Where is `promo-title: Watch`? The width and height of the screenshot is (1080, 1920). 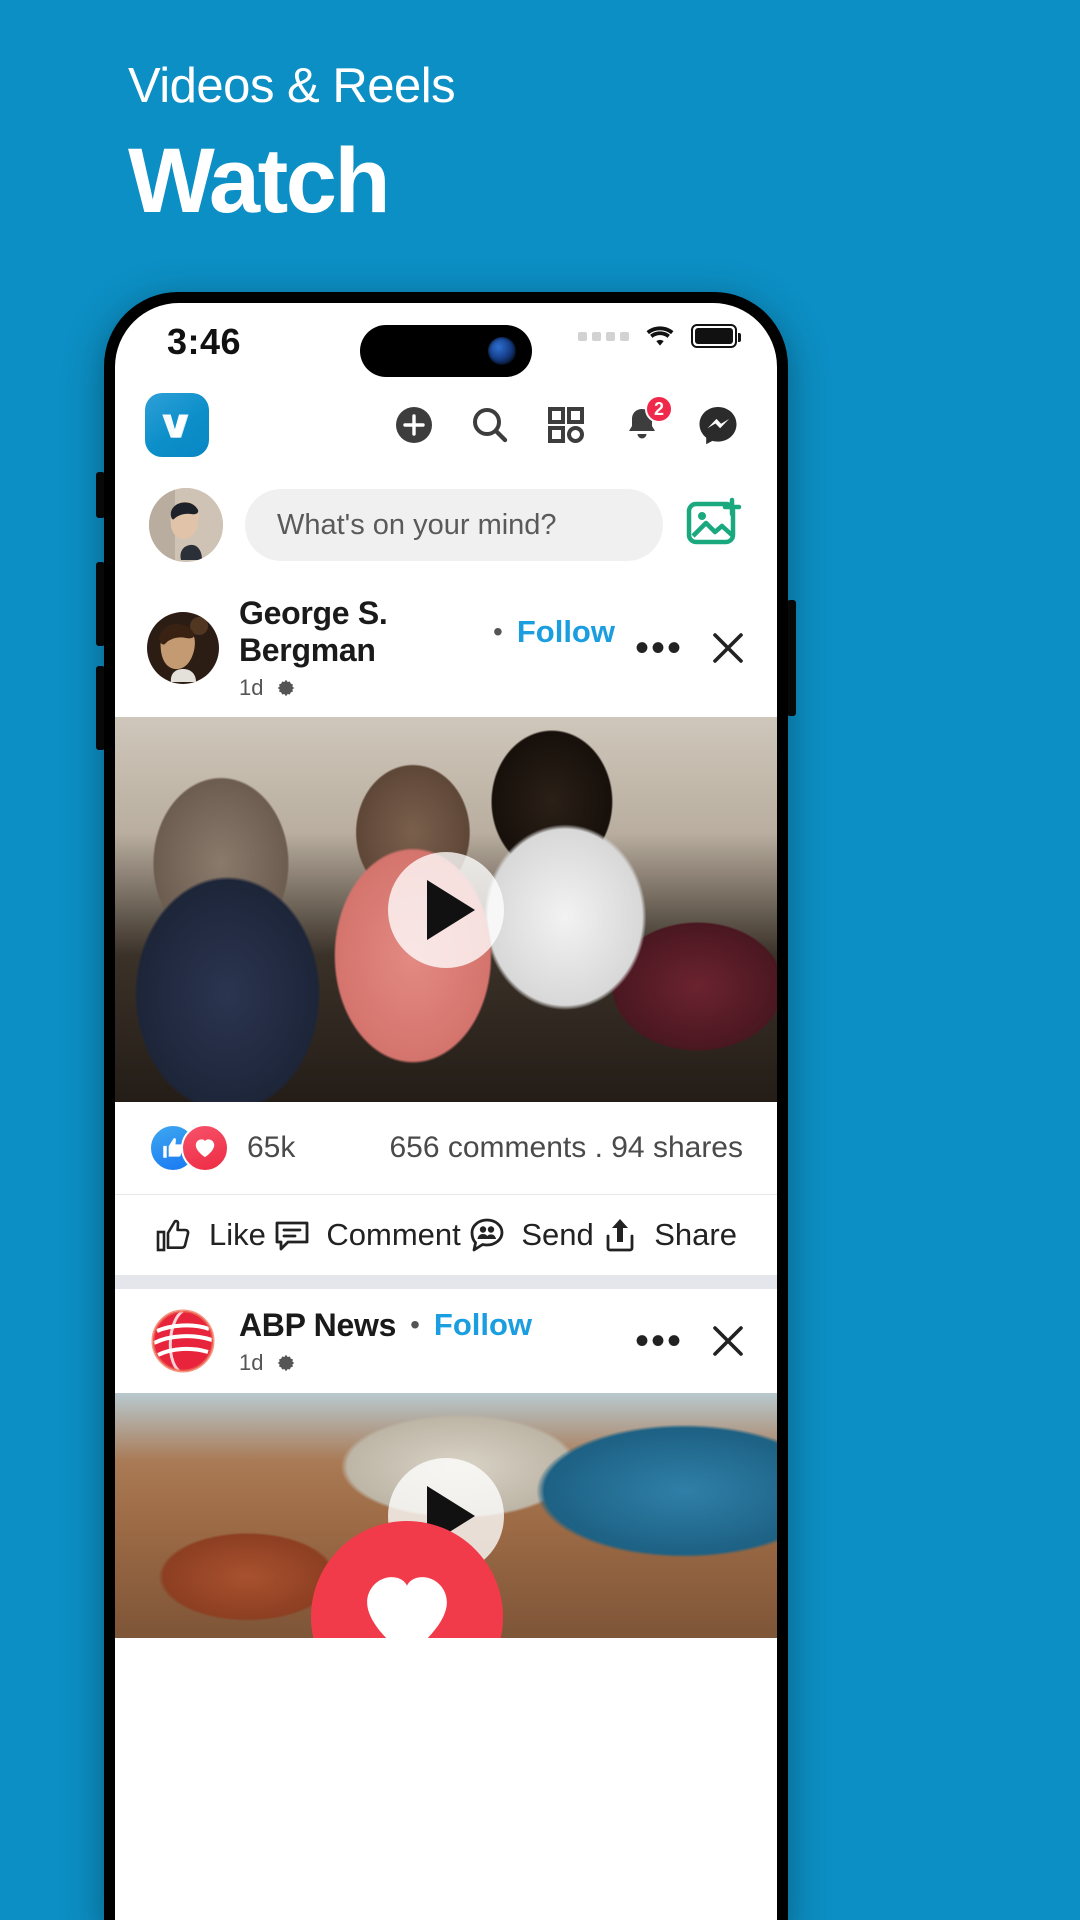 promo-title: Watch is located at coordinates (259, 181).